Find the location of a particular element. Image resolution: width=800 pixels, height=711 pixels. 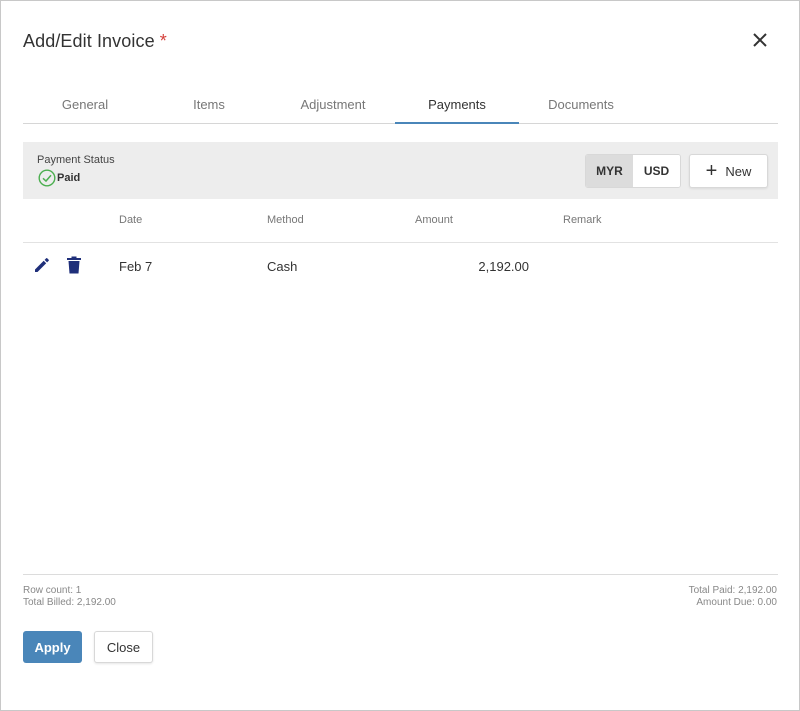

trash-icon is located at coordinates (74, 265).